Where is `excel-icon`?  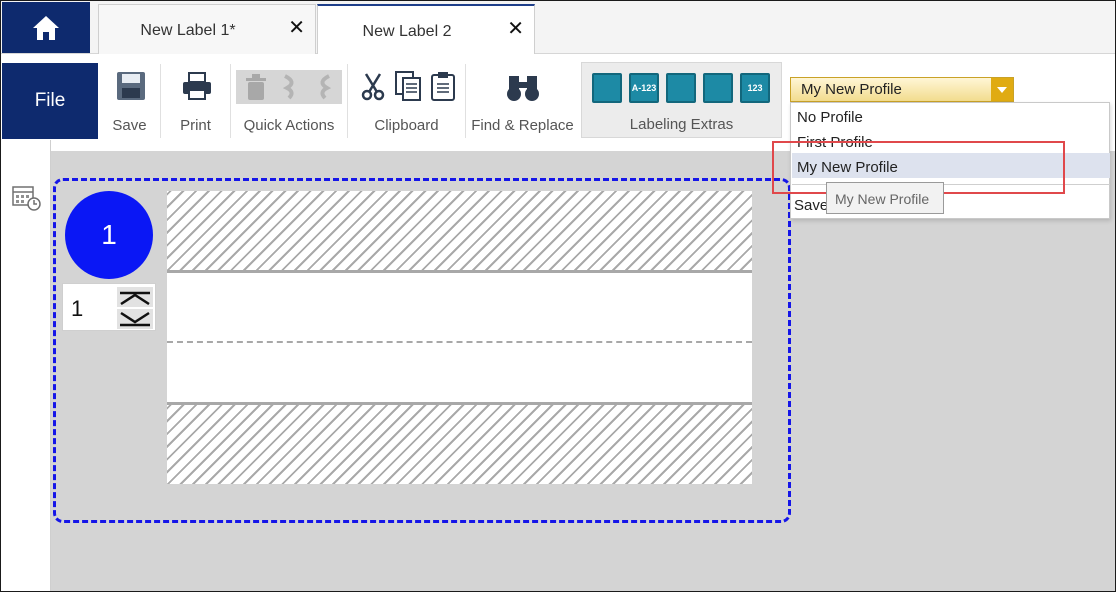 excel-icon is located at coordinates (681, 88).